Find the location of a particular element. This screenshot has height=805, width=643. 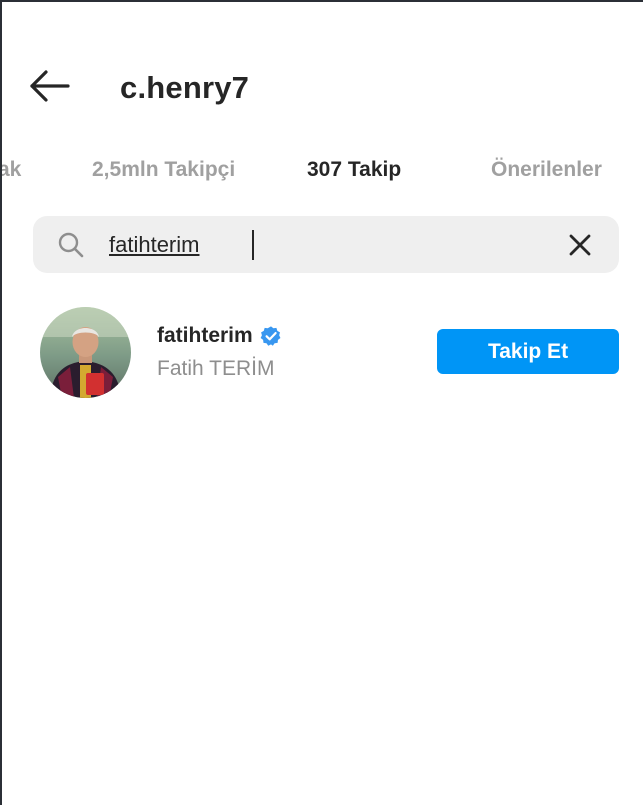

tab-bar: ak 2,5mln Takipçi 307 Takip Önerilenler is located at coordinates (322, 172).